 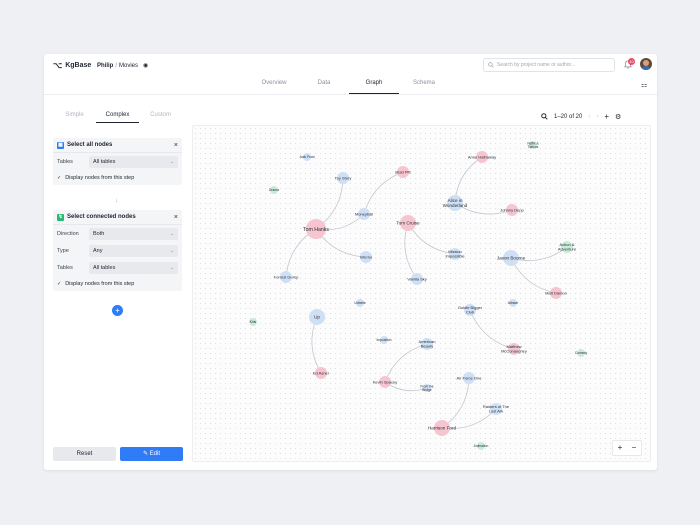 I want to click on graph-node-animation: Animation, so click(x=481, y=446).